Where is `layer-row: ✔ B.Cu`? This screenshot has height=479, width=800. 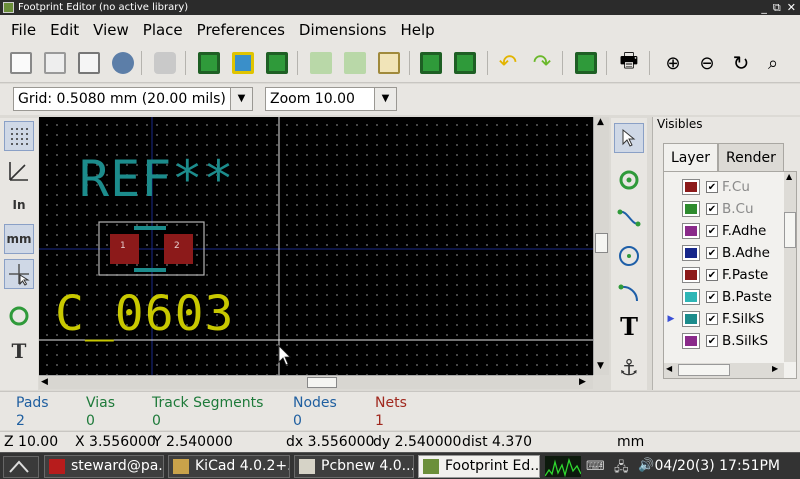
layer-row: ✔ B.Cu is located at coordinates (723, 209).